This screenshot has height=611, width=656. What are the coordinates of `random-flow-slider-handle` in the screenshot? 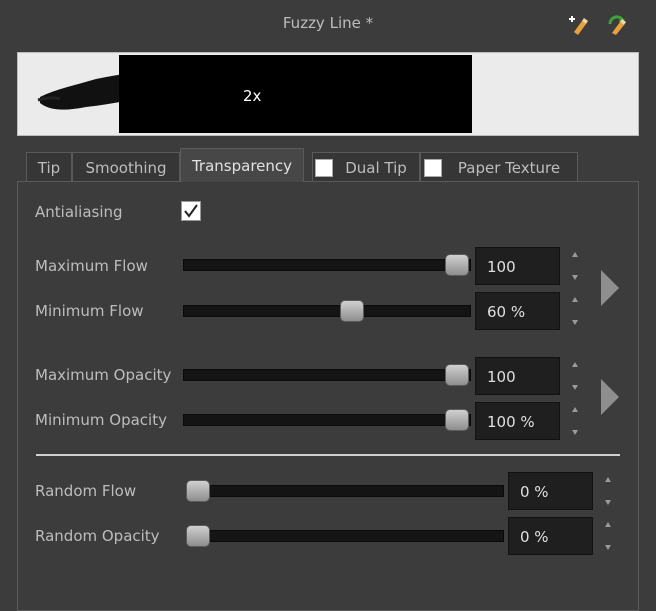 It's located at (198, 491).